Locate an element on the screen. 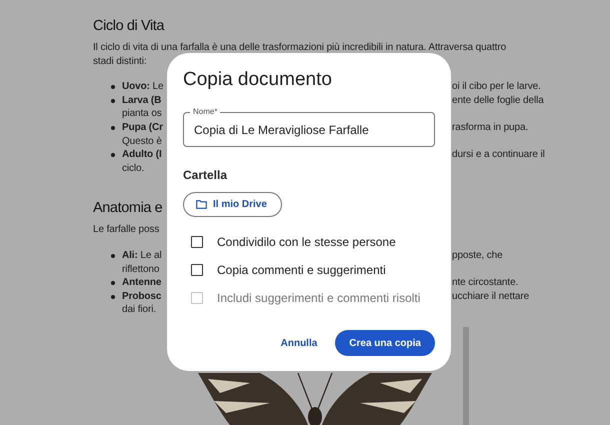 This screenshot has height=425, width=610. text-line: dai fiori. is located at coordinates (139, 310).